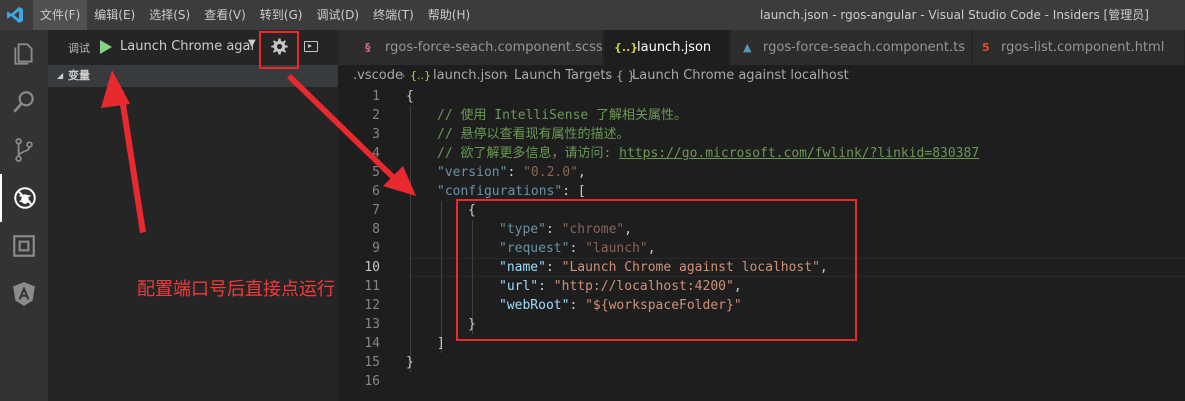 Image resolution: width=1185 pixels, height=401 pixels. What do you see at coordinates (114, 15) in the screenshot?
I see `menu-item: 编辑(E)` at bounding box center [114, 15].